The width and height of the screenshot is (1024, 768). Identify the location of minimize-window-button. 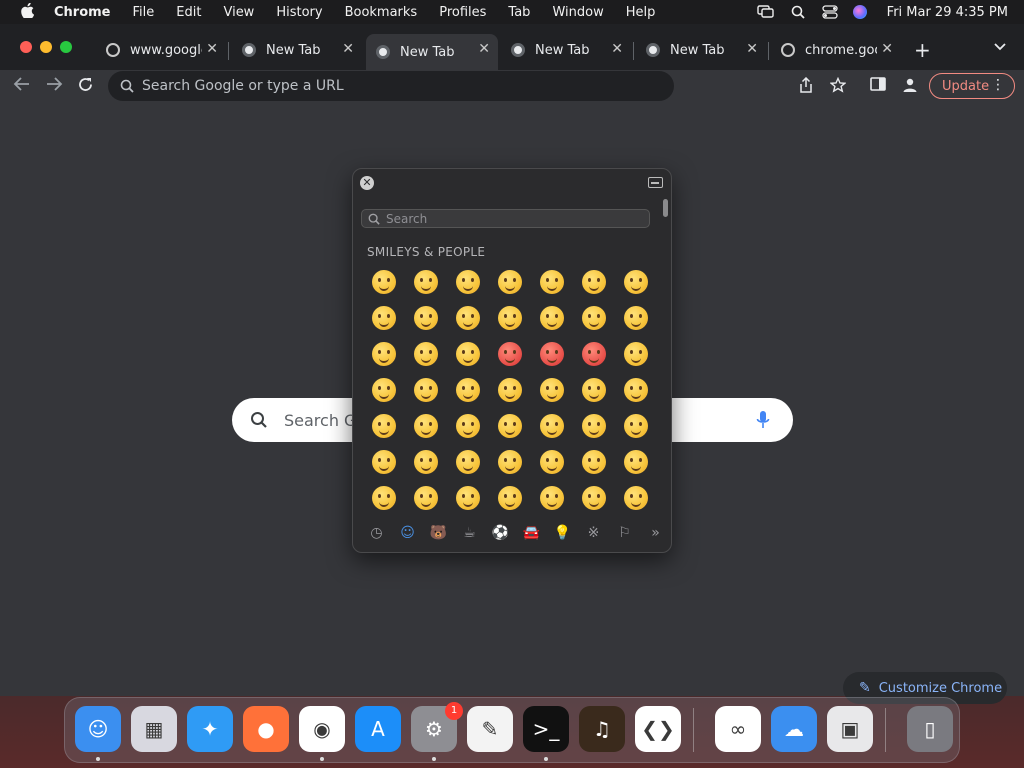
(46, 47).